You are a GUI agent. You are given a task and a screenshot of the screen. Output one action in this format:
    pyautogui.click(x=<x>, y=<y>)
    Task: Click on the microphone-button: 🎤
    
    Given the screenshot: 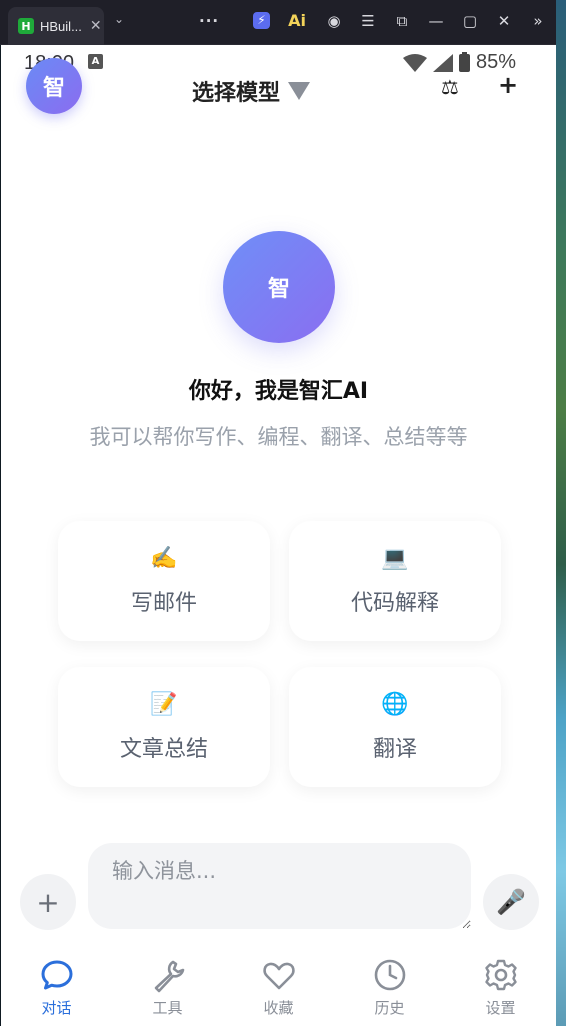 What is the action you would take?
    pyautogui.click(x=511, y=902)
    